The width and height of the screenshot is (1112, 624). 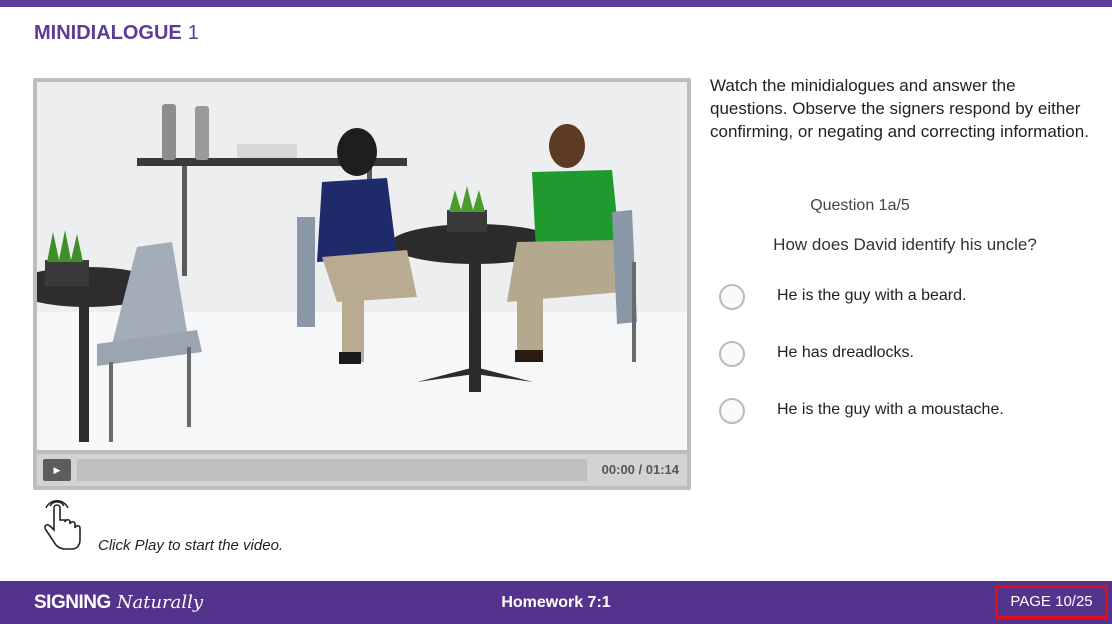 I want to click on play-icon: ▶, so click(x=57, y=470).